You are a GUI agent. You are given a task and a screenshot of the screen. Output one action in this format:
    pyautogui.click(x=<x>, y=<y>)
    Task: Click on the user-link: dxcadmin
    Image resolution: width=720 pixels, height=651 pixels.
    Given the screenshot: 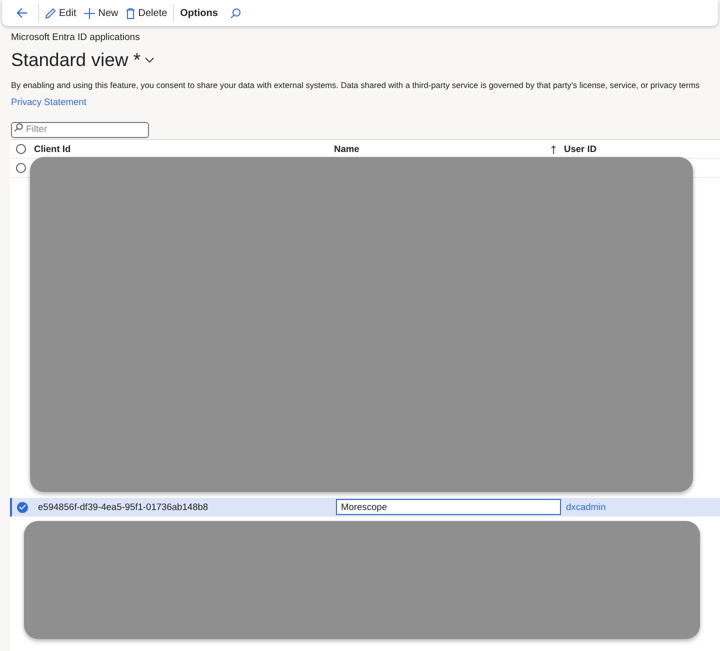 What is the action you would take?
    pyautogui.click(x=643, y=507)
    